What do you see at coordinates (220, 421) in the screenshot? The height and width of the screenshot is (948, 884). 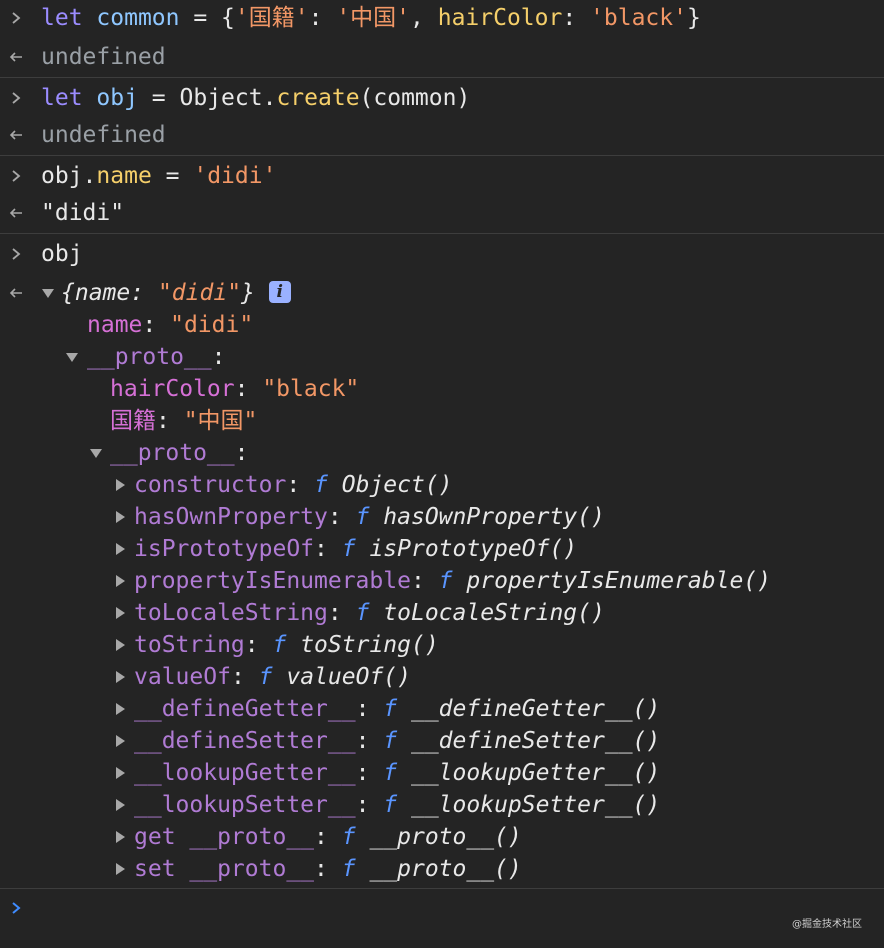 I see `property-value: "中国"` at bounding box center [220, 421].